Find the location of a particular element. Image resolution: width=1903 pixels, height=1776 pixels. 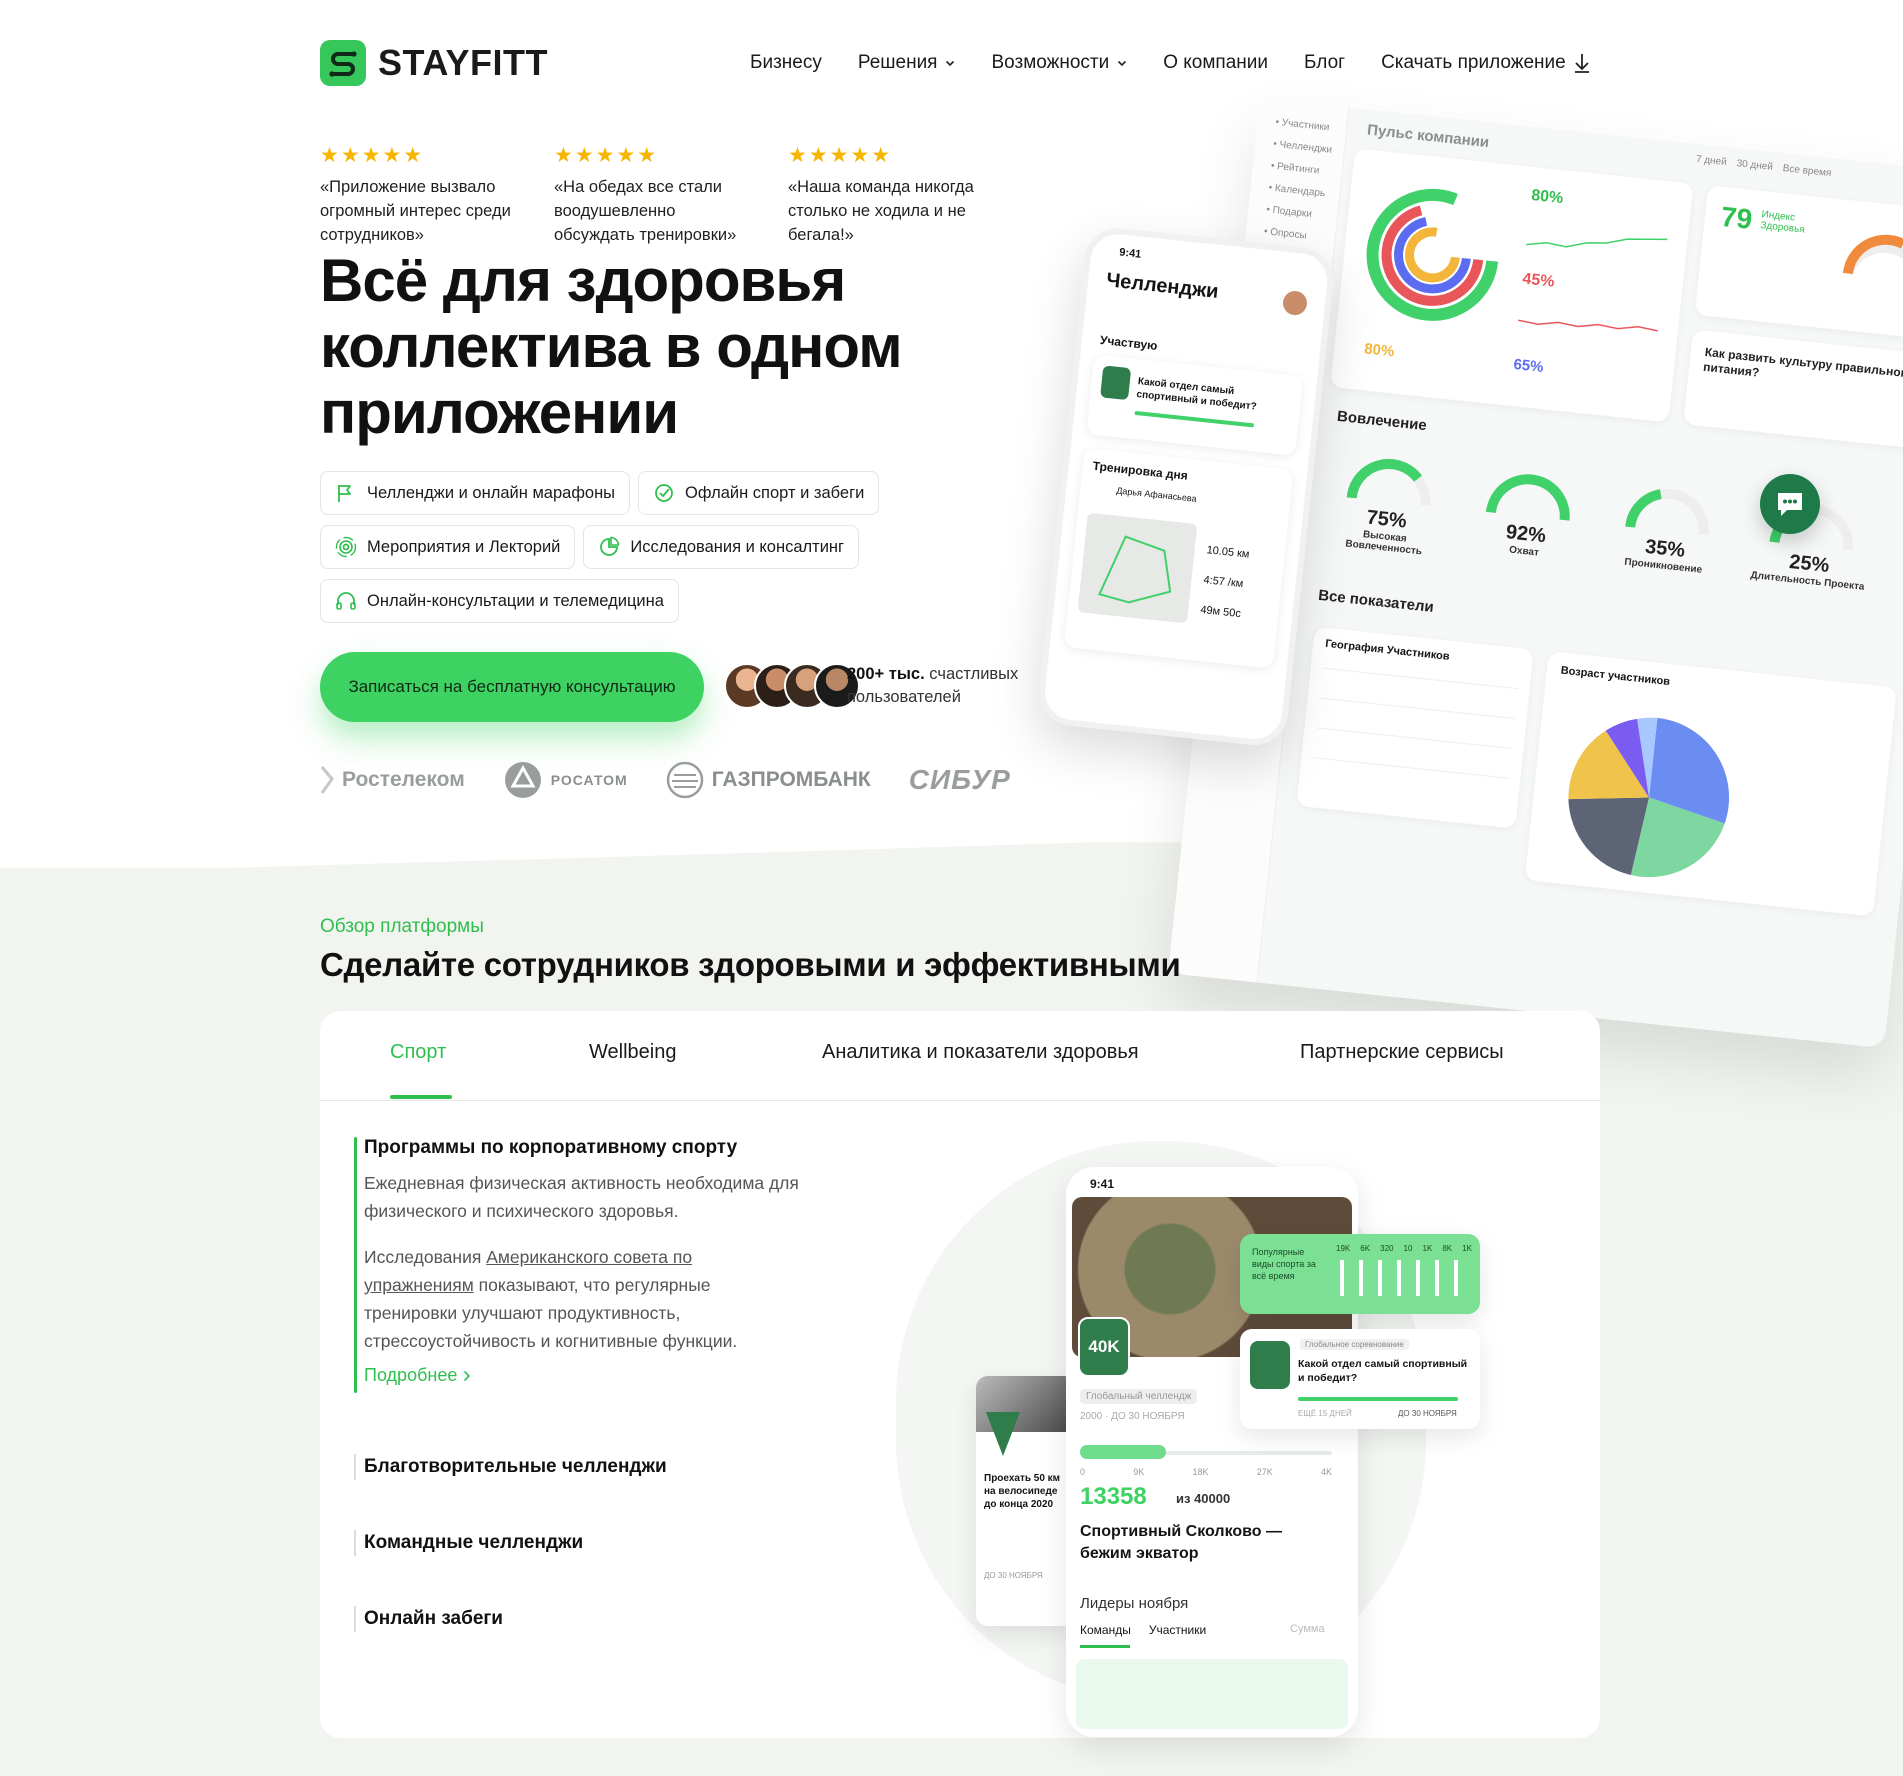

nav-label: Скачать приложение is located at coordinates (1473, 62).